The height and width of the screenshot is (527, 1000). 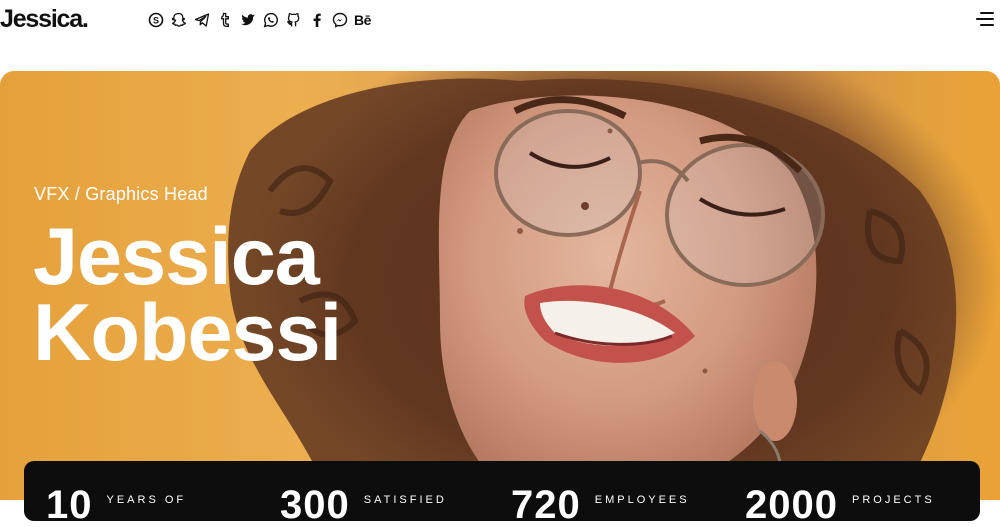 I want to click on github-icon, so click(x=294, y=20).